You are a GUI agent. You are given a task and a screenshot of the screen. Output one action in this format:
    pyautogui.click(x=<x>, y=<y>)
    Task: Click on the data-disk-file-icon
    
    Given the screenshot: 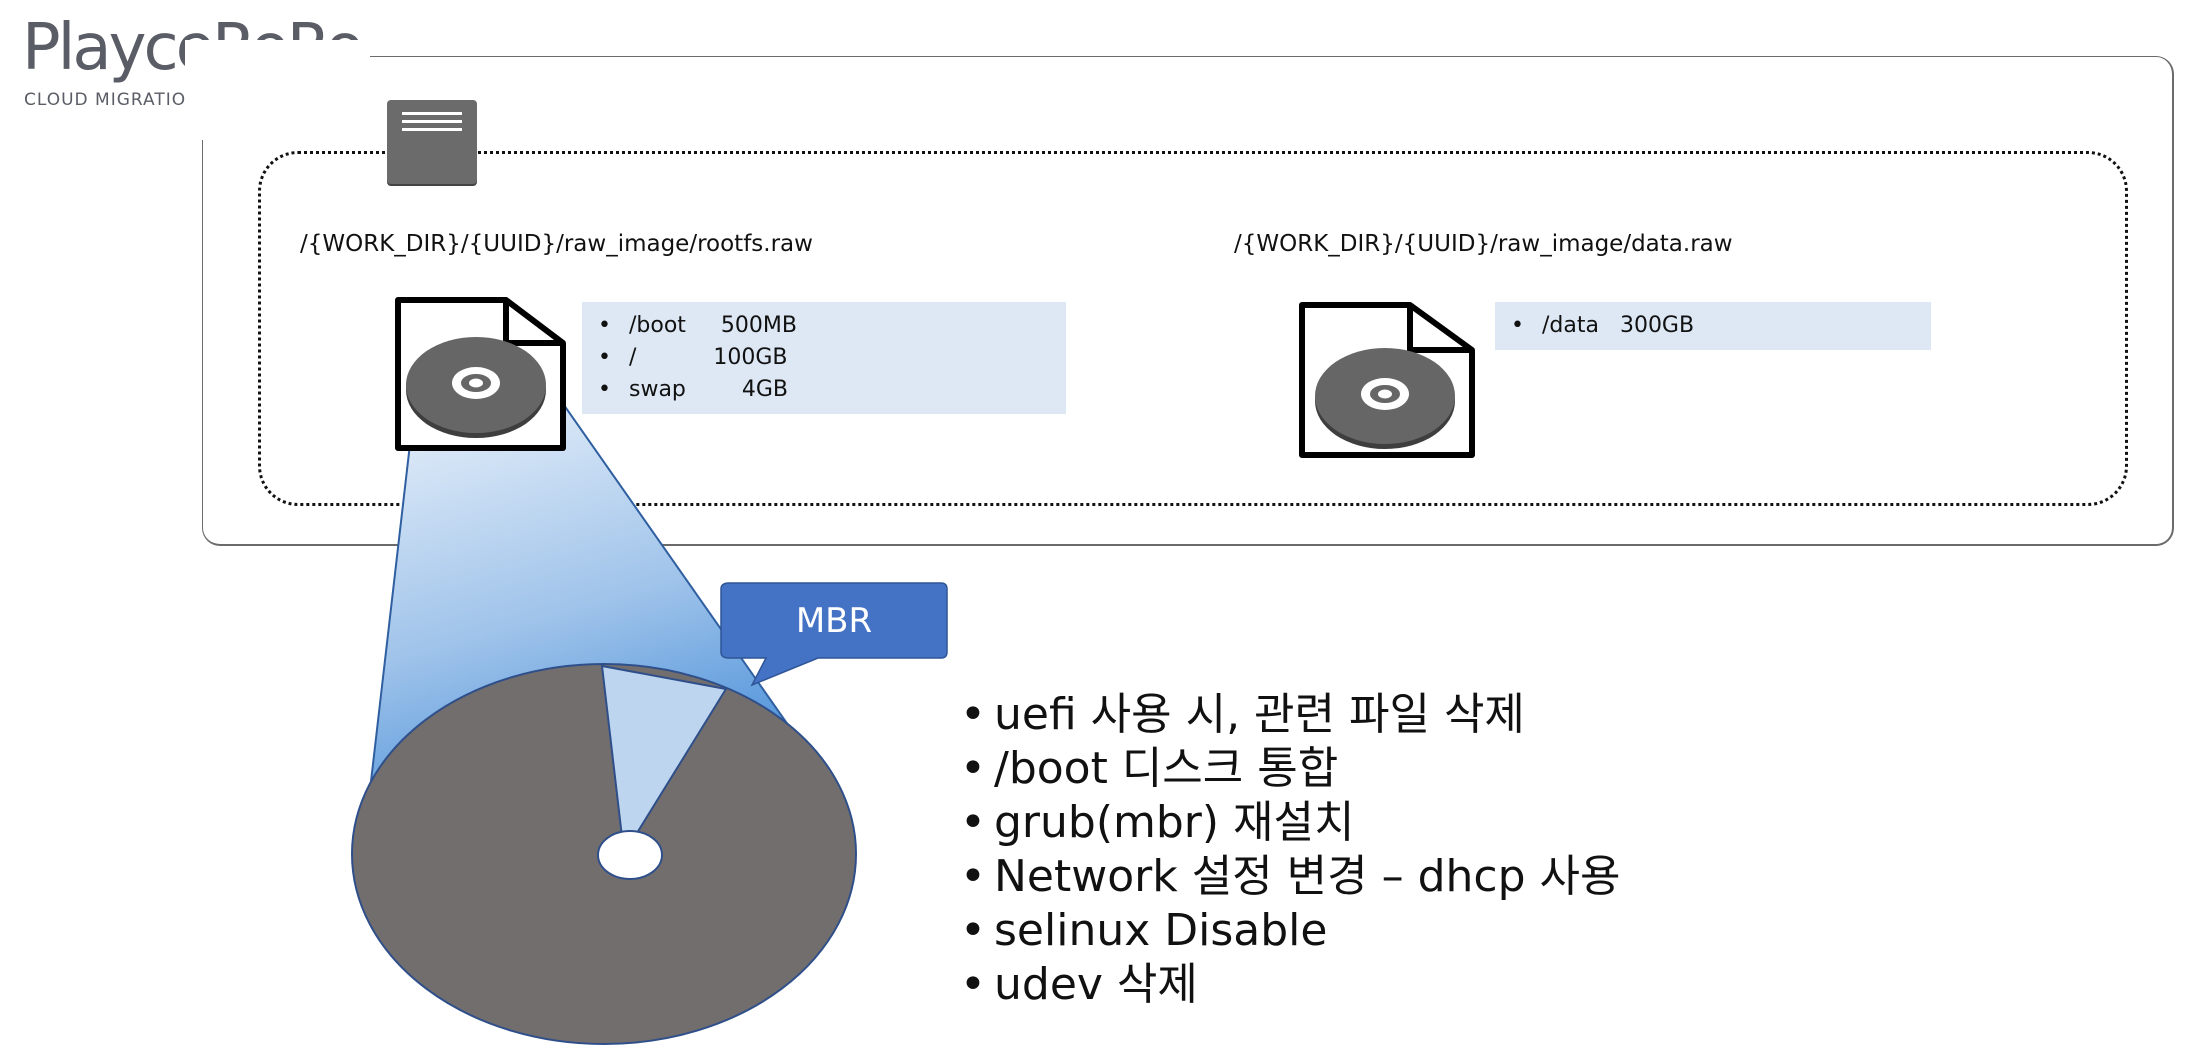 What is the action you would take?
    pyautogui.click(x=1387, y=380)
    